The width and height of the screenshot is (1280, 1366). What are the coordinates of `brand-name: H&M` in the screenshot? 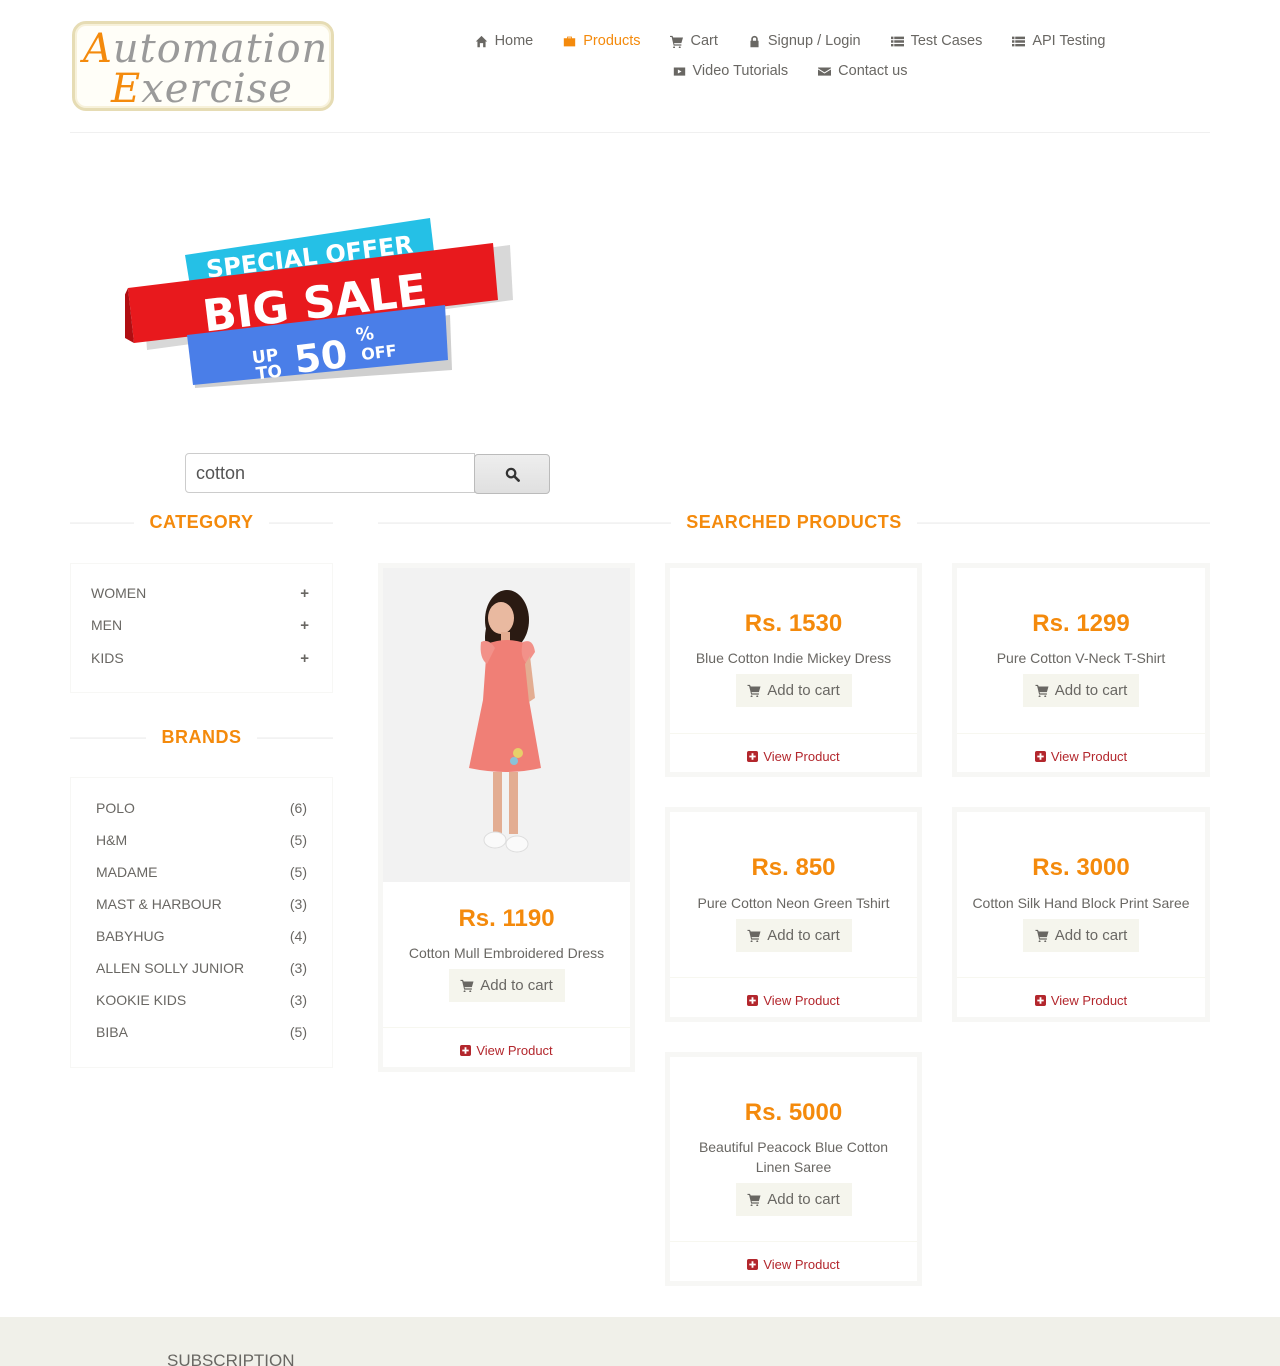 It's located at (112, 840).